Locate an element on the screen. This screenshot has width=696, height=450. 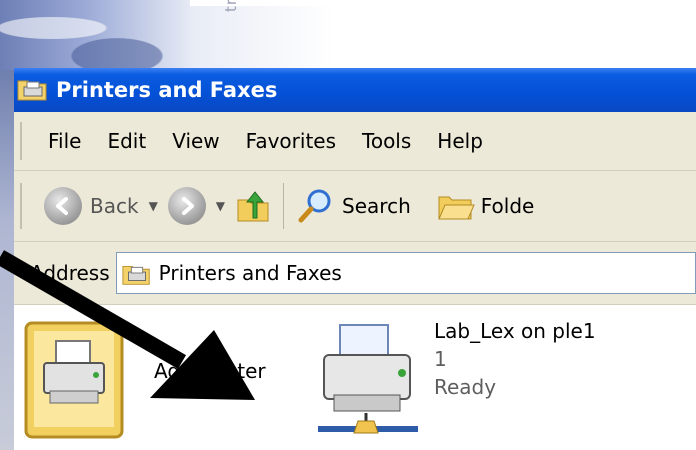
back-label: Back is located at coordinates (114, 206).